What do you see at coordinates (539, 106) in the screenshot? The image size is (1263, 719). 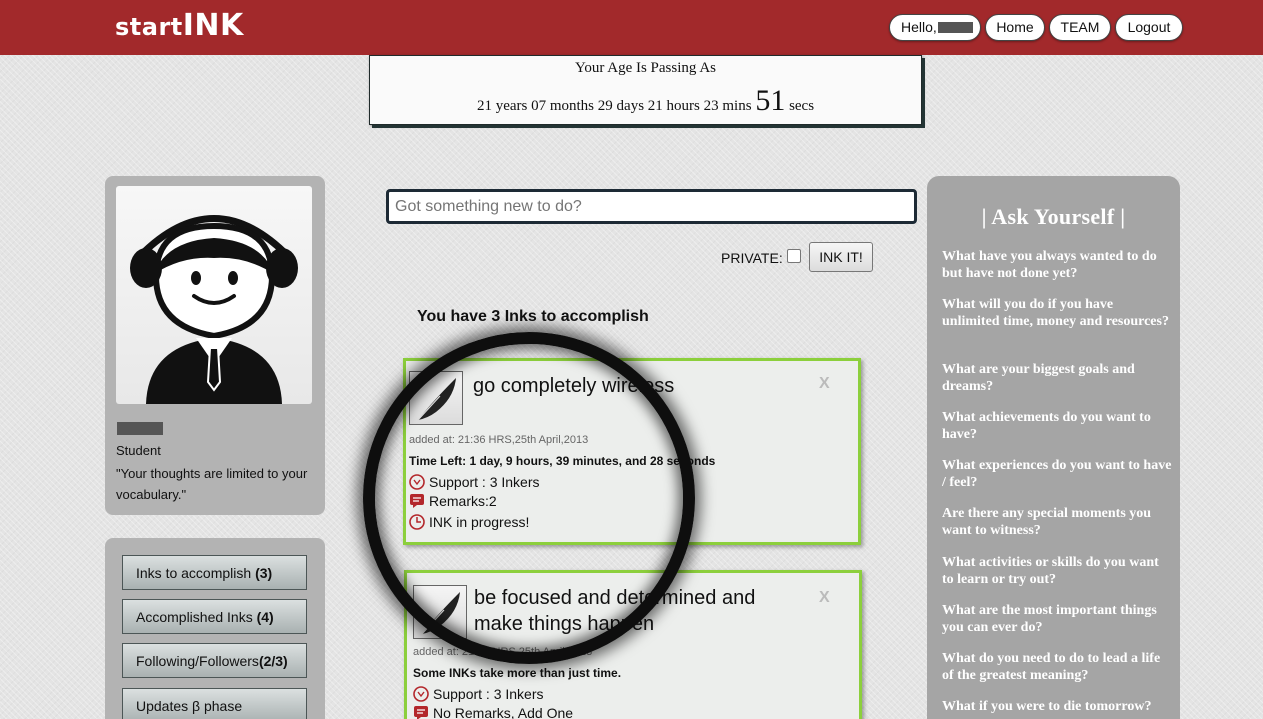 I see `age-months: 07` at bounding box center [539, 106].